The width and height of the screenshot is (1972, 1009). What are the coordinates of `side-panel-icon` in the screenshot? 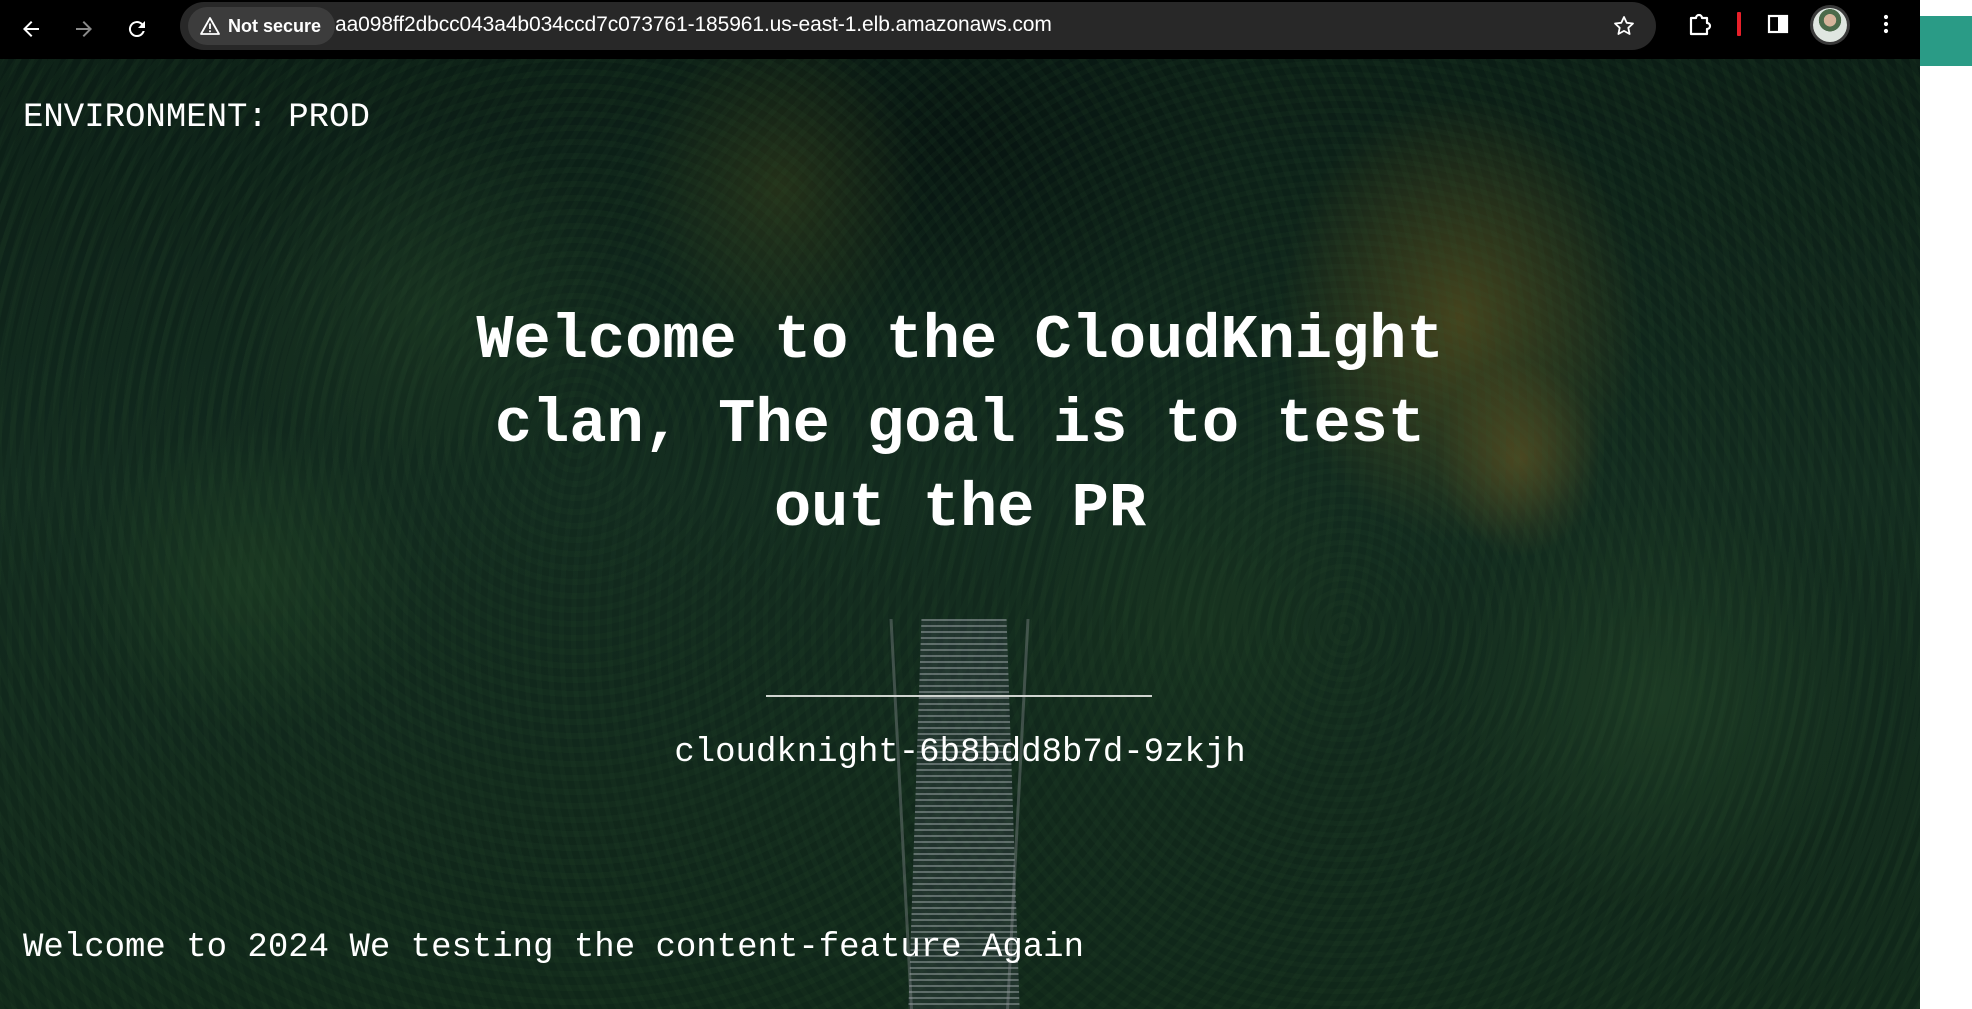 It's located at (1778, 24).